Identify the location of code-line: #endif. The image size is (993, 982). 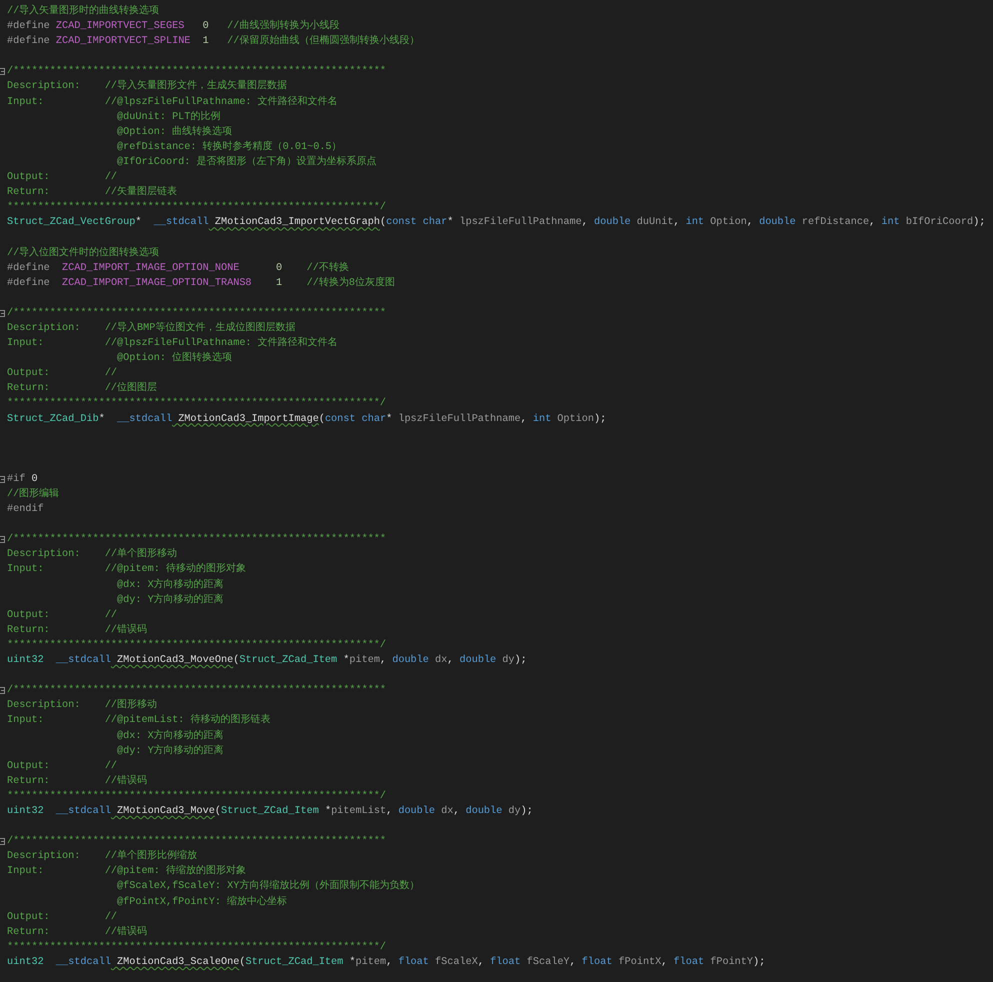
(25, 510).